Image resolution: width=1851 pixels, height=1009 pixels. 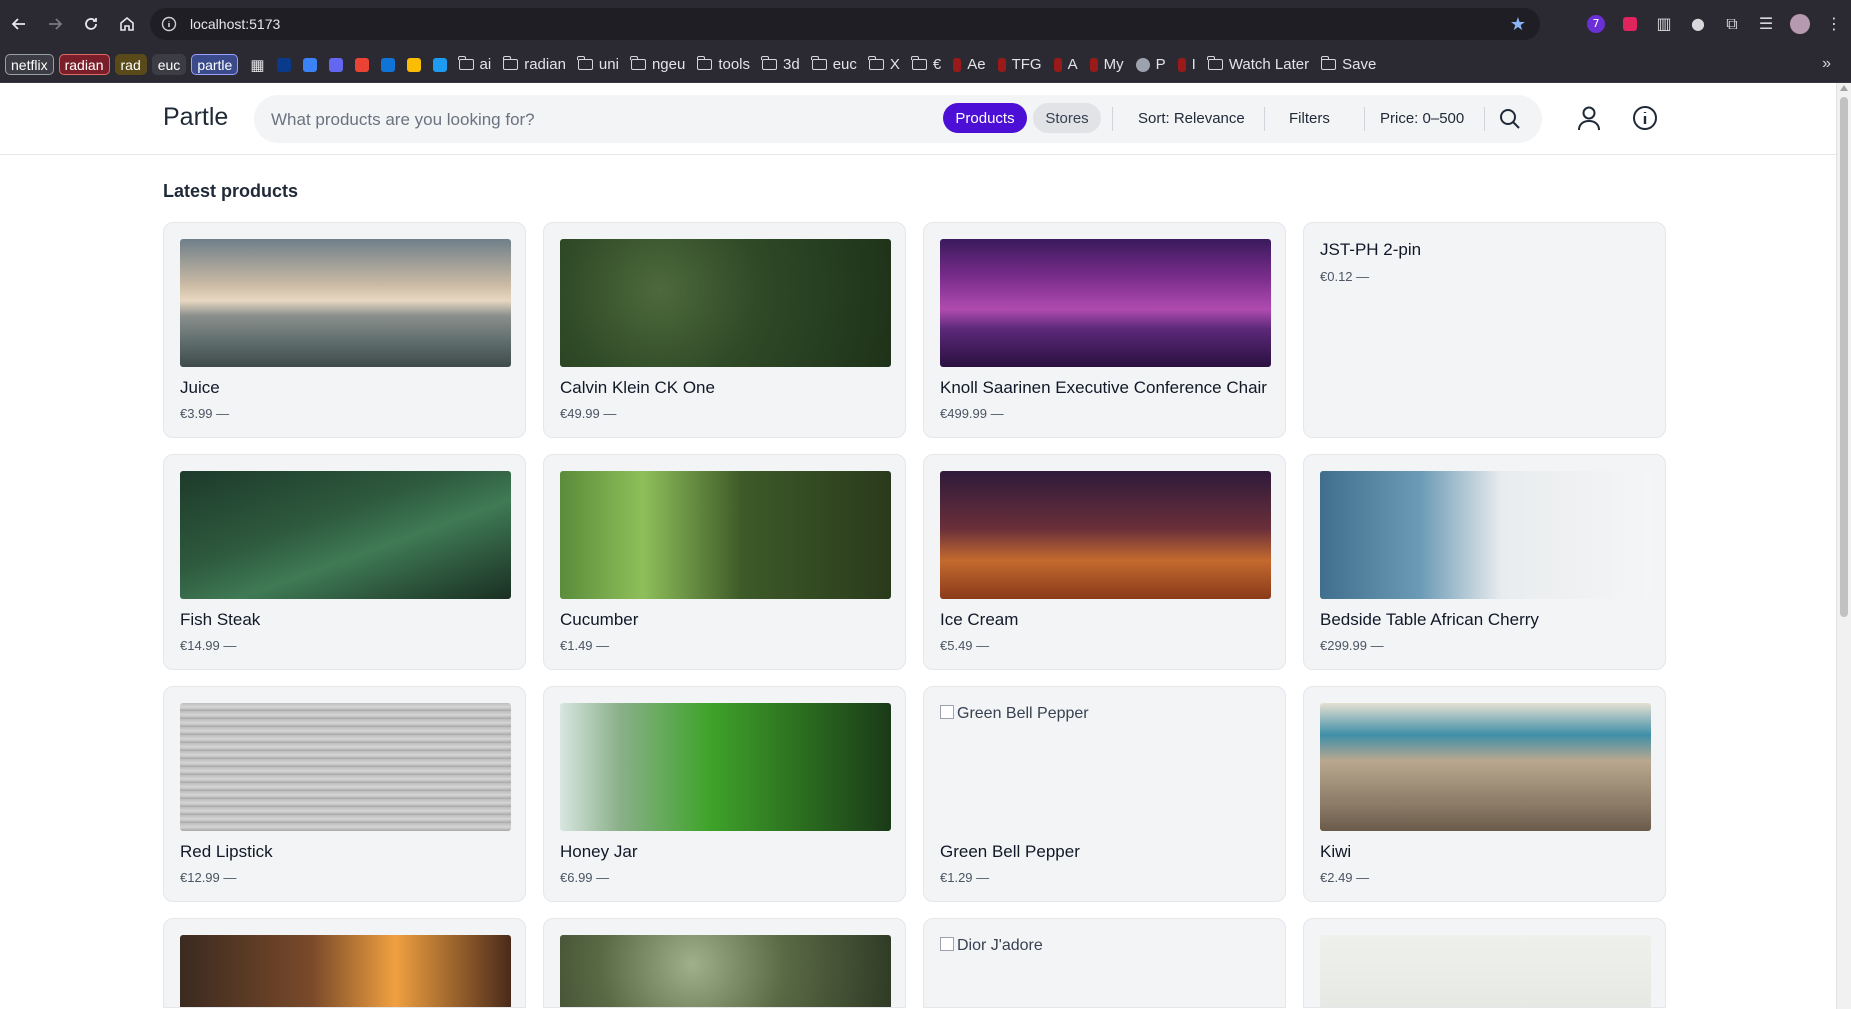 I want to click on bookmark-item: Ae, so click(x=969, y=64).